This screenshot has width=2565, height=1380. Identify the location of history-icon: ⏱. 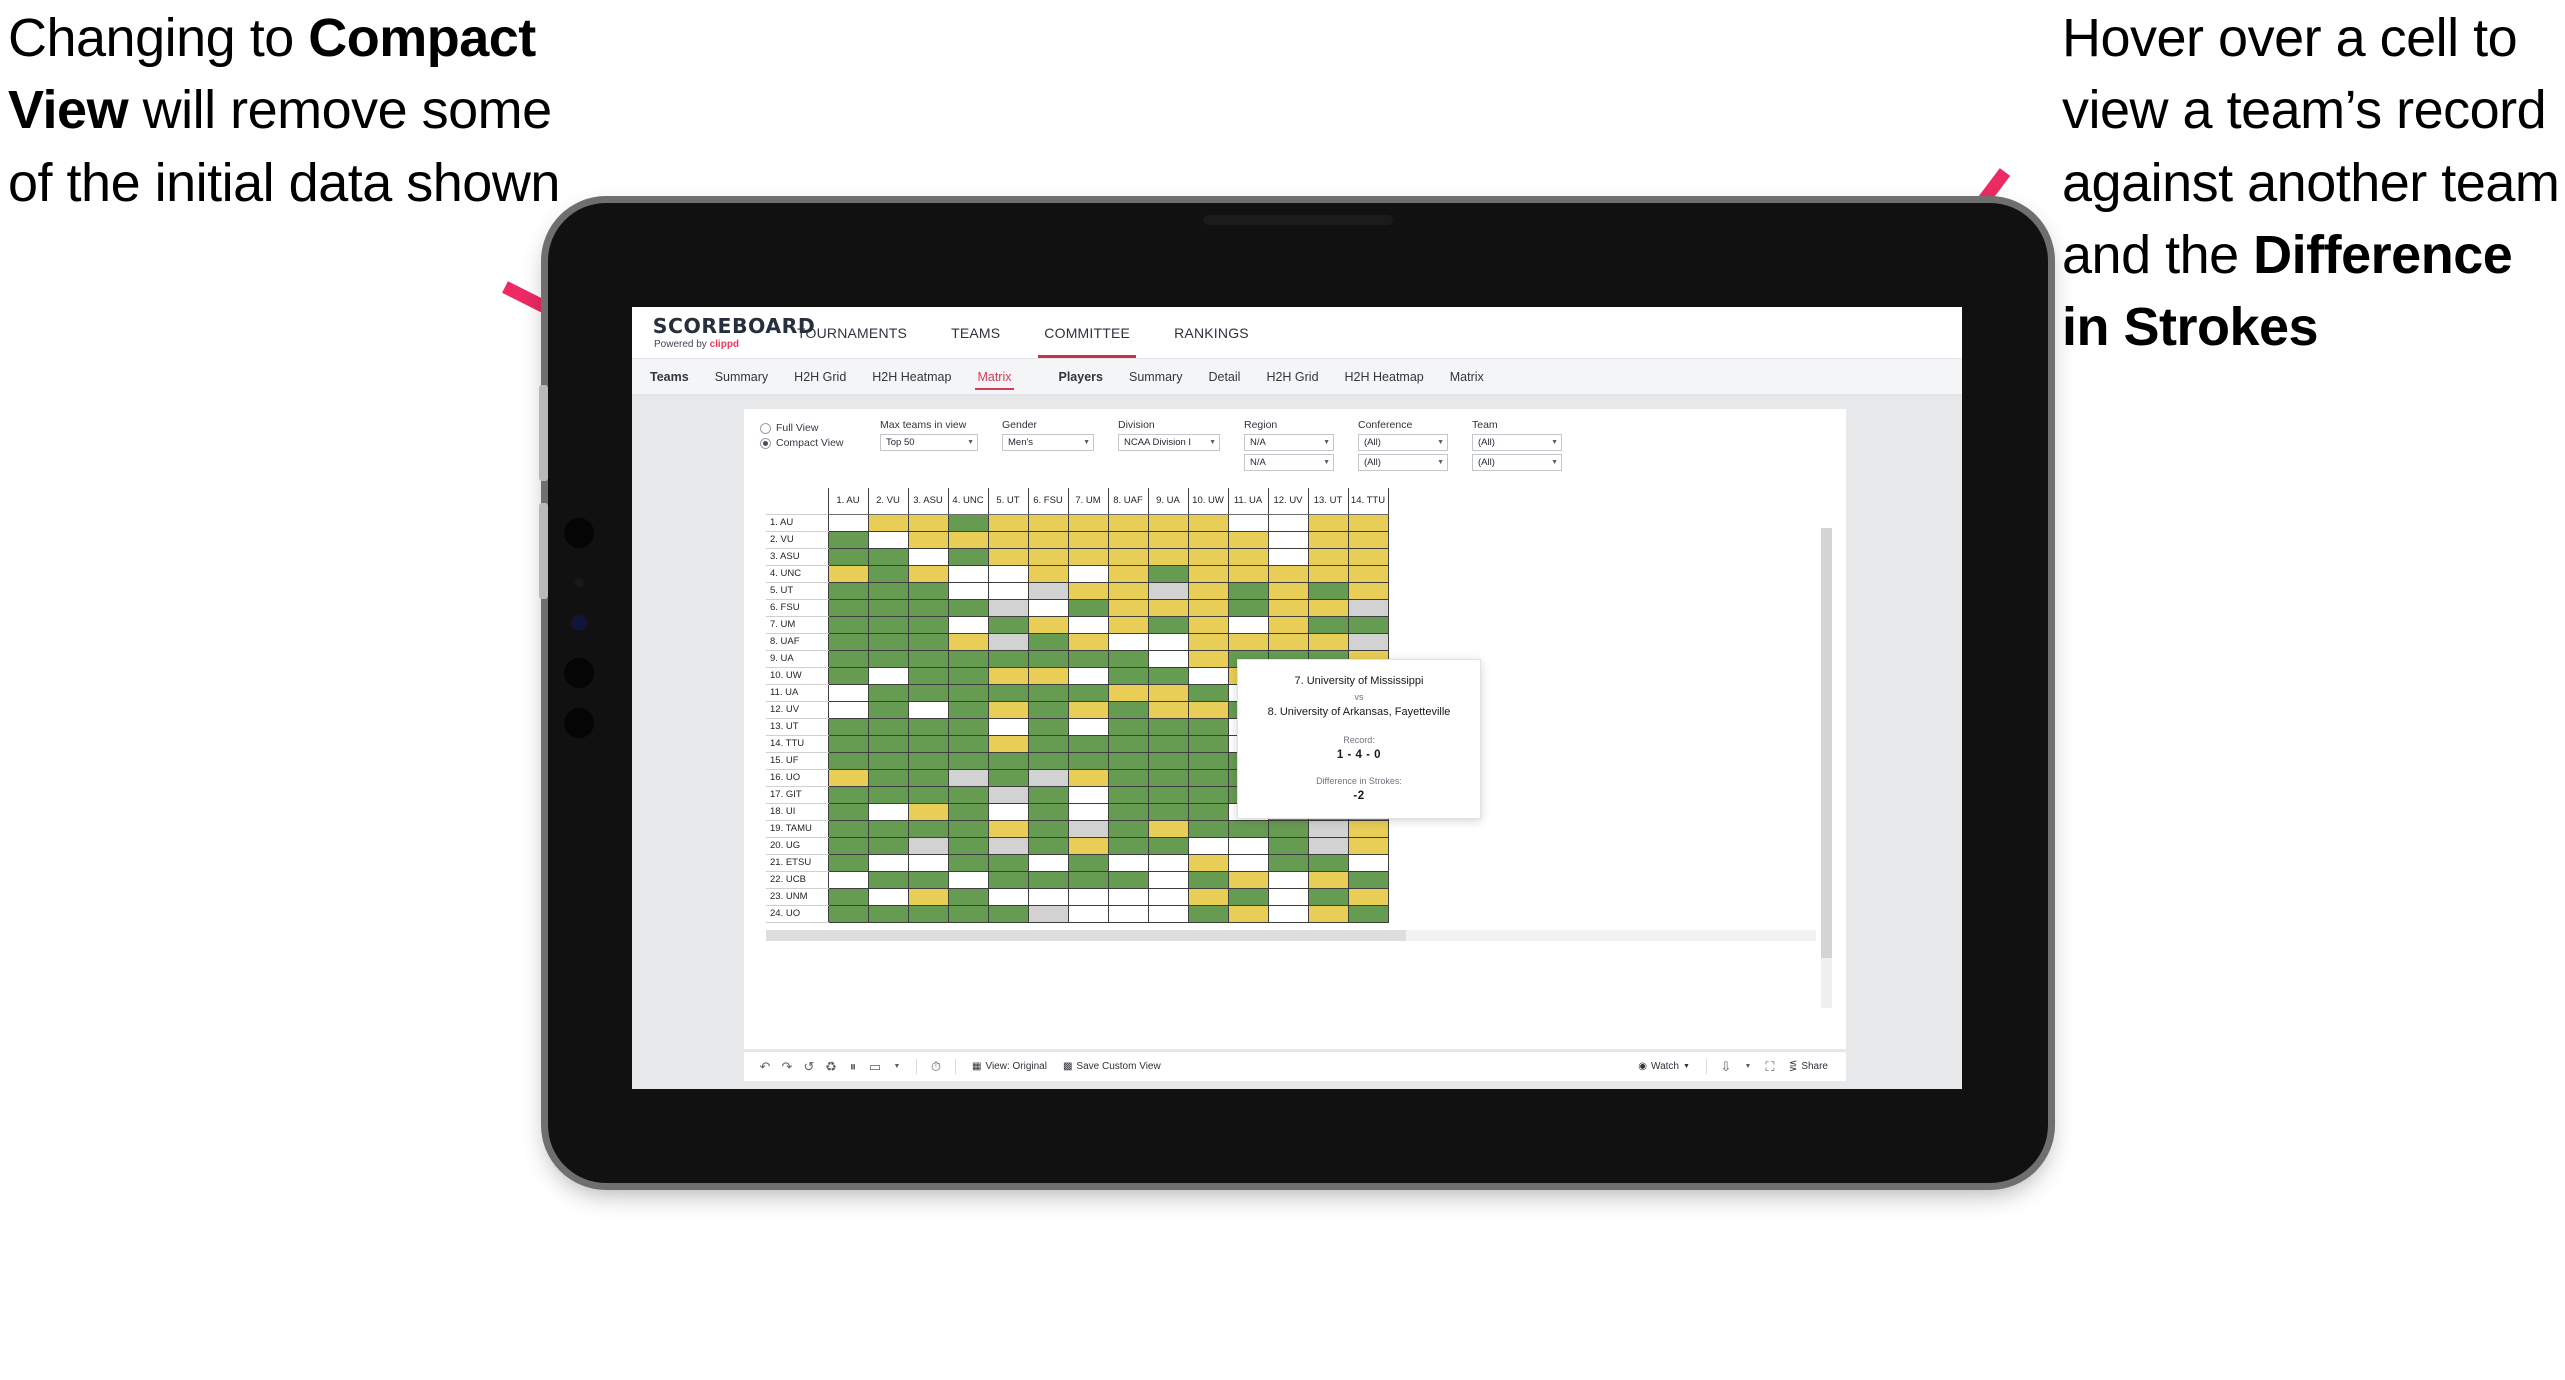
(936, 1067).